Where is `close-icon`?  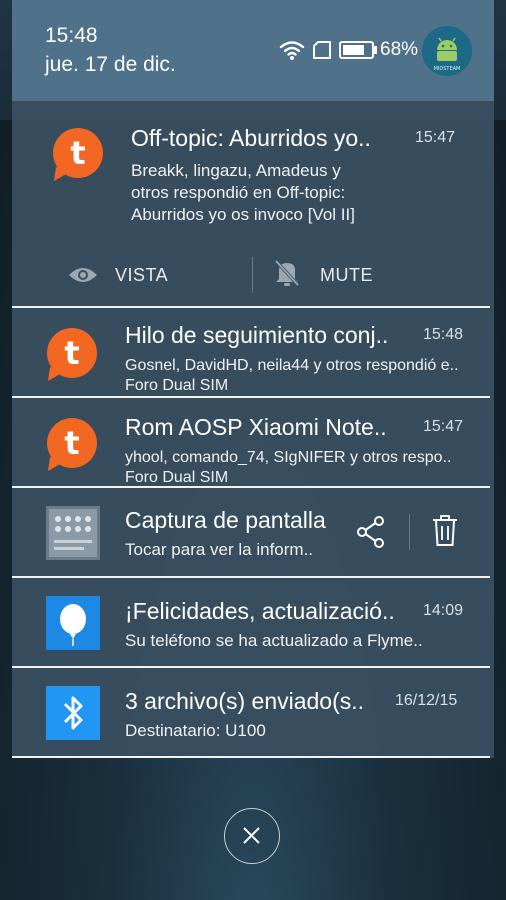 close-icon is located at coordinates (251, 835).